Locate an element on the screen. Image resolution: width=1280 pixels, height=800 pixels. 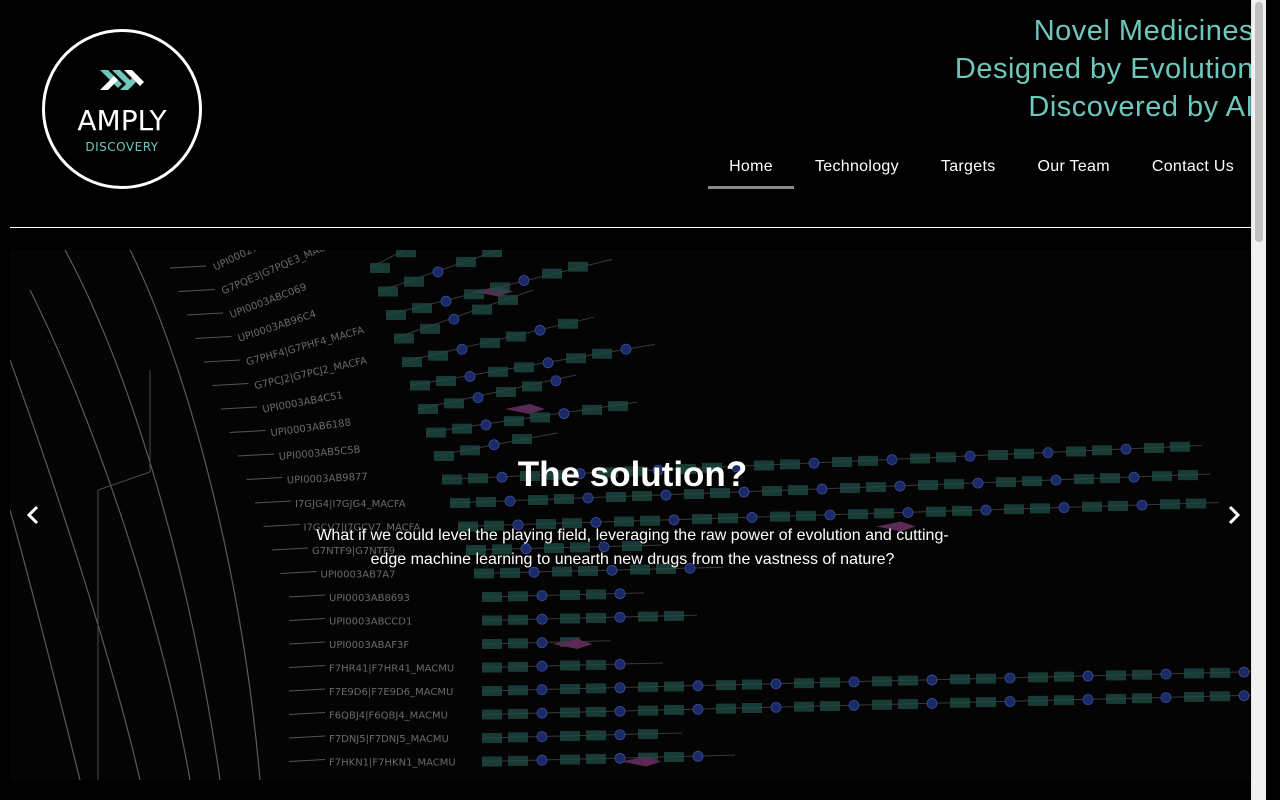
scrollbar-thumb is located at coordinates (1259, 122).